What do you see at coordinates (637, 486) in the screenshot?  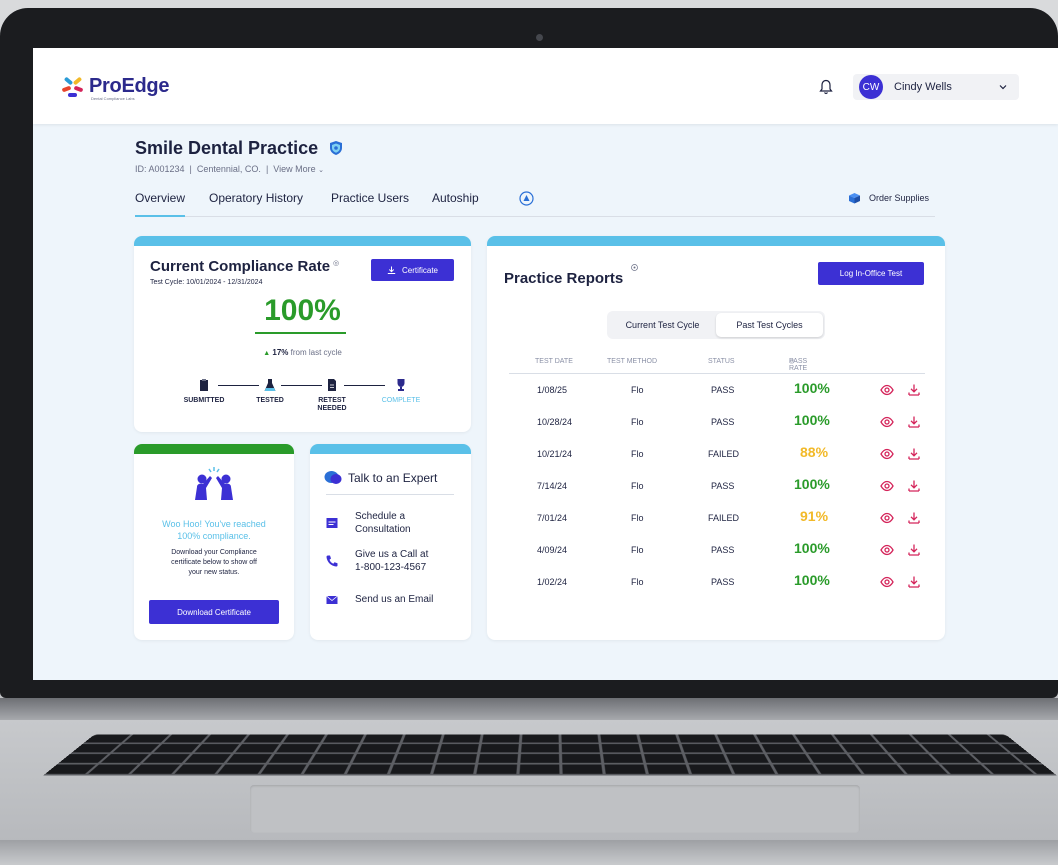 I see `cell-test-method: Flo` at bounding box center [637, 486].